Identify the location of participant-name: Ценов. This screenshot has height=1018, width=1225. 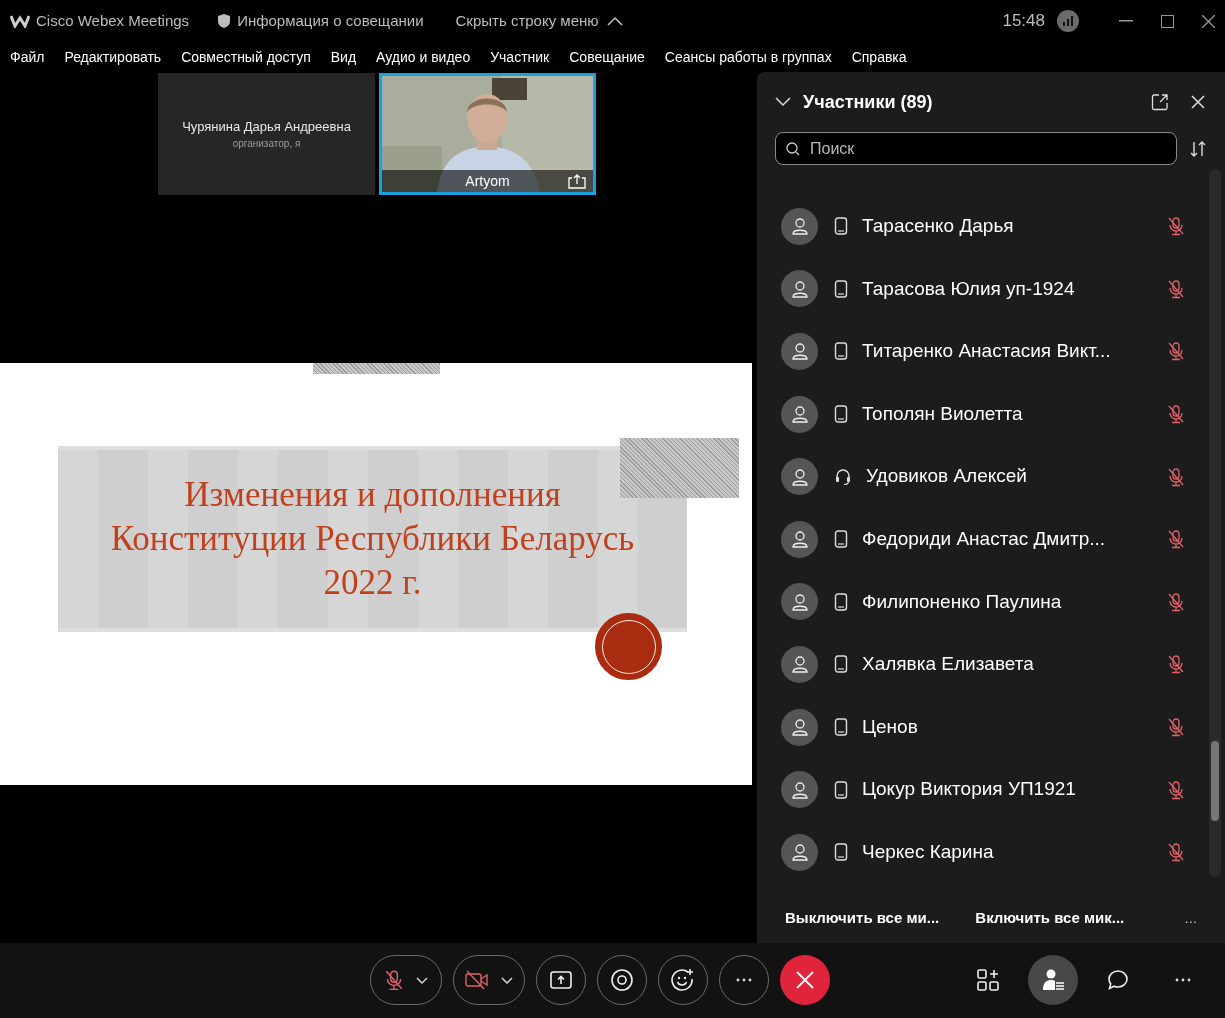
(890, 726).